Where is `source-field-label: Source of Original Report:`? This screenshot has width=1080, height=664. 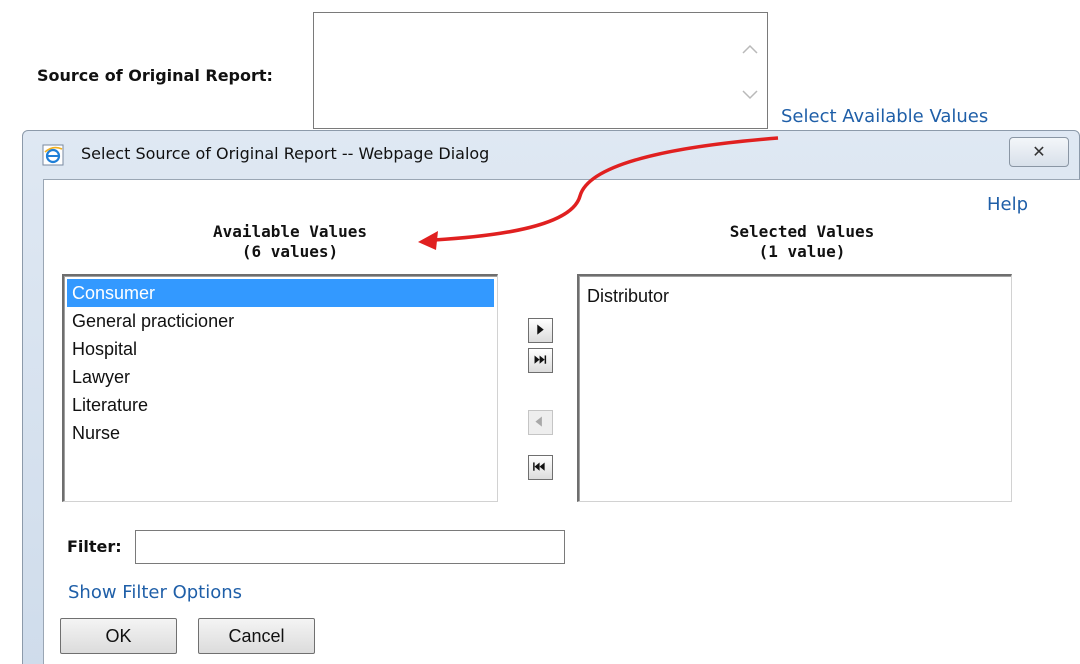 source-field-label: Source of Original Report: is located at coordinates (155, 75).